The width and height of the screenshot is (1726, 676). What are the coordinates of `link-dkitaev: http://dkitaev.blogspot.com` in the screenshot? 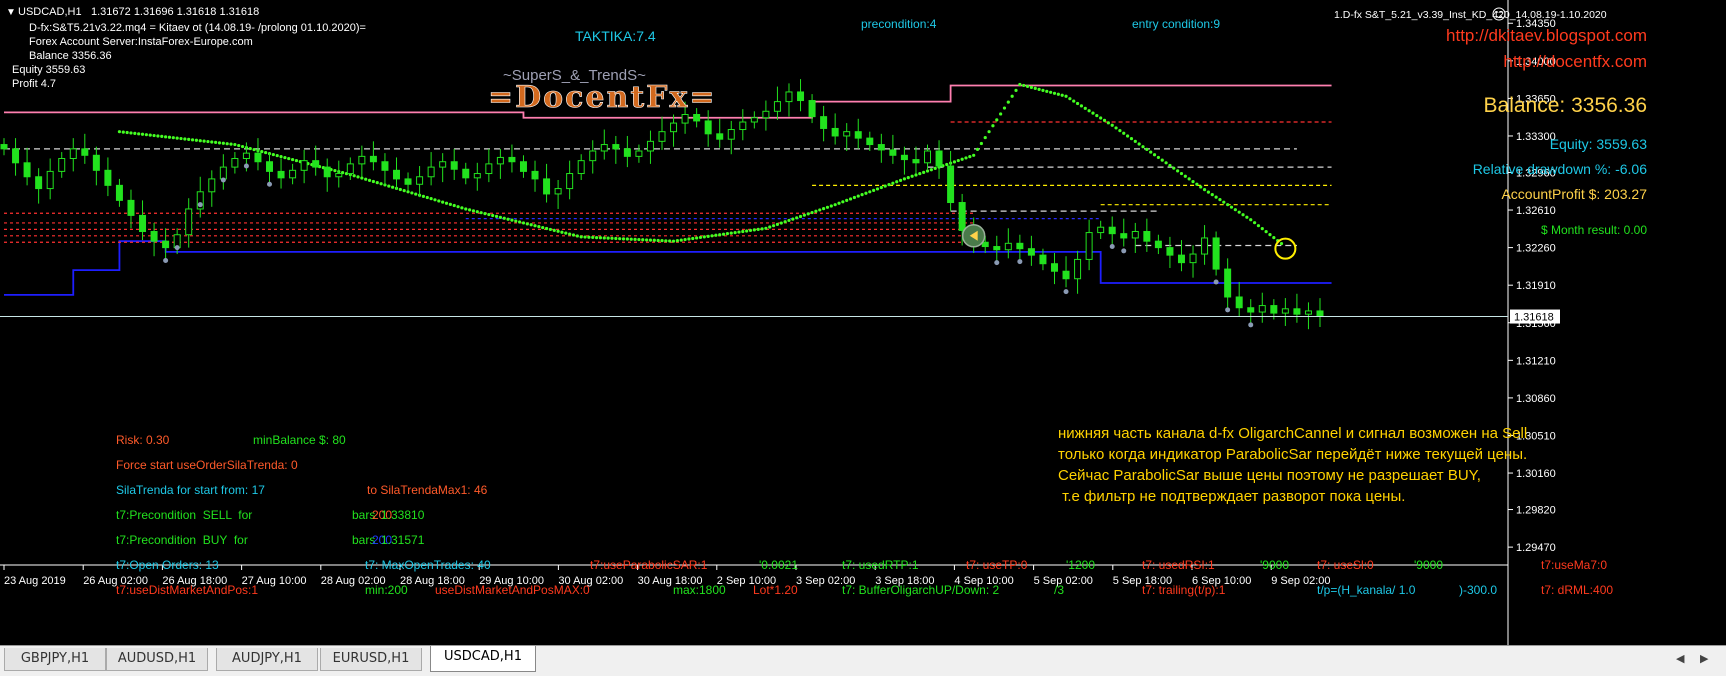 It's located at (1546, 35).